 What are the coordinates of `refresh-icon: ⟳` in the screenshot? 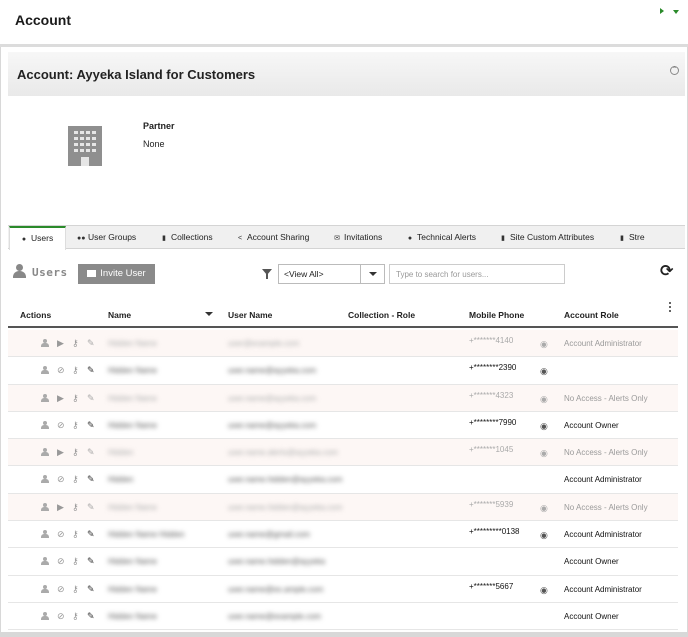 It's located at (668, 272).